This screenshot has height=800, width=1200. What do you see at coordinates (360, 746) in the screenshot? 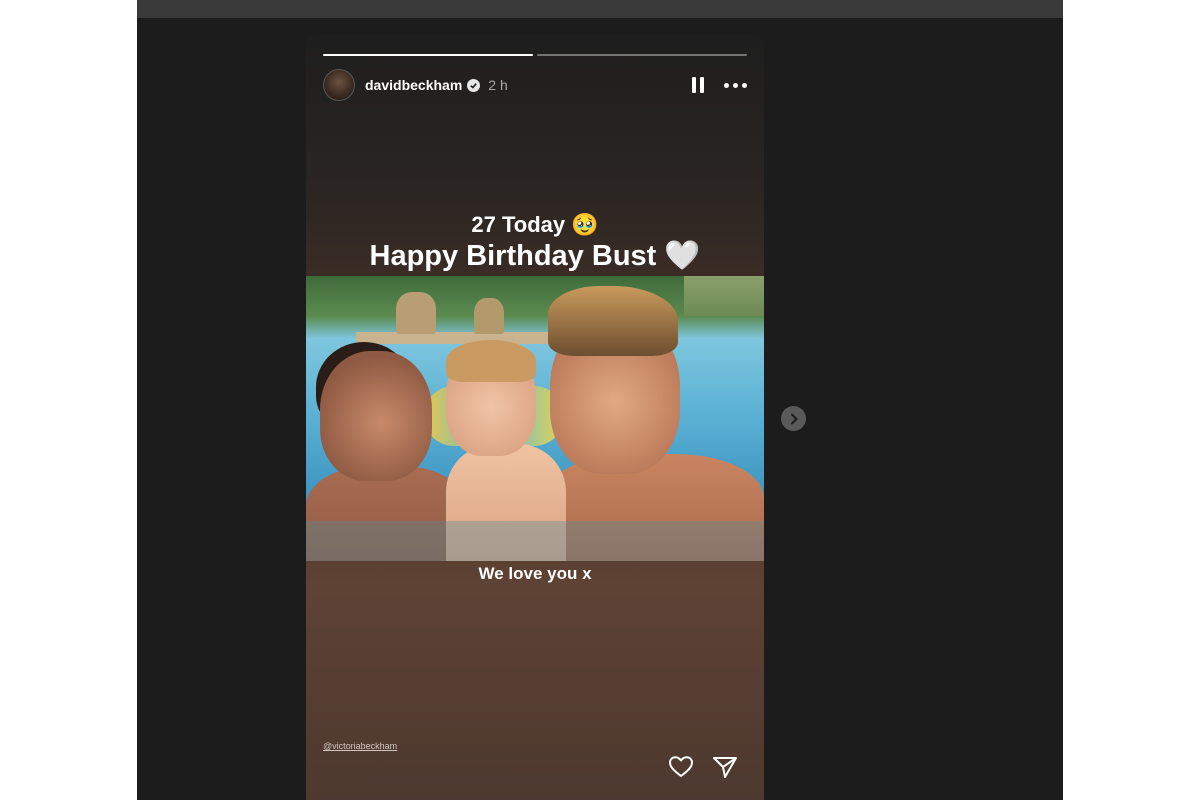
I see `mention-tag: @victoriabeckham` at bounding box center [360, 746].